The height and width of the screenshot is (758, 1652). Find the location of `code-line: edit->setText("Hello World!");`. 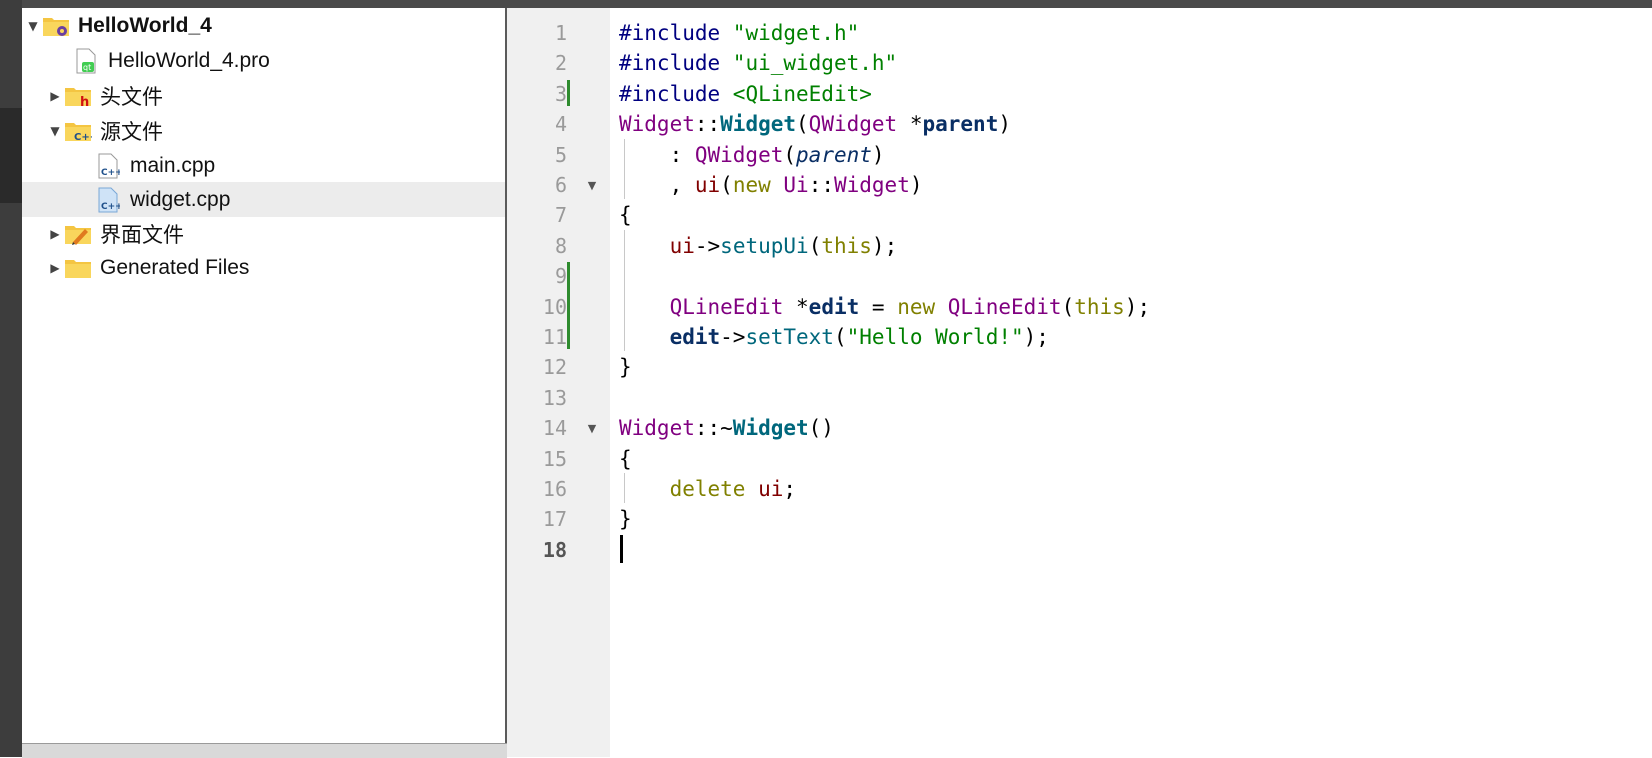

code-line: edit->setText("Hello World!"); is located at coordinates (834, 337).